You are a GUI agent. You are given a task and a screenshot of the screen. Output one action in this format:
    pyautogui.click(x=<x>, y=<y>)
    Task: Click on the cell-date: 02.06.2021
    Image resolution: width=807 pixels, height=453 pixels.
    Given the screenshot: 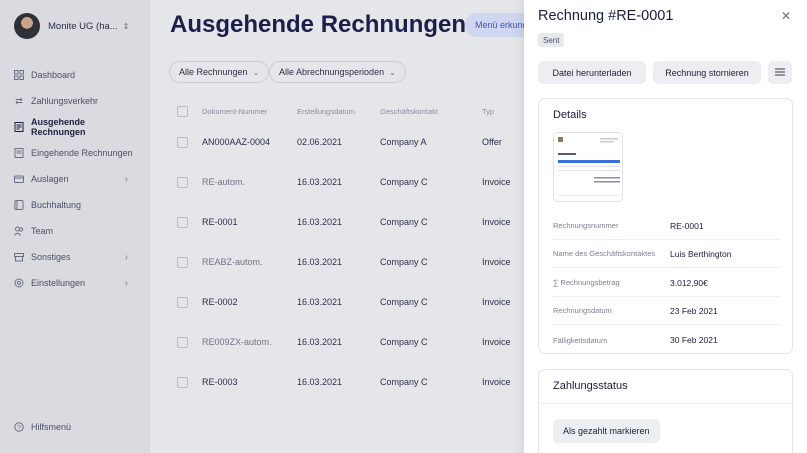 What is the action you would take?
    pyautogui.click(x=320, y=142)
    